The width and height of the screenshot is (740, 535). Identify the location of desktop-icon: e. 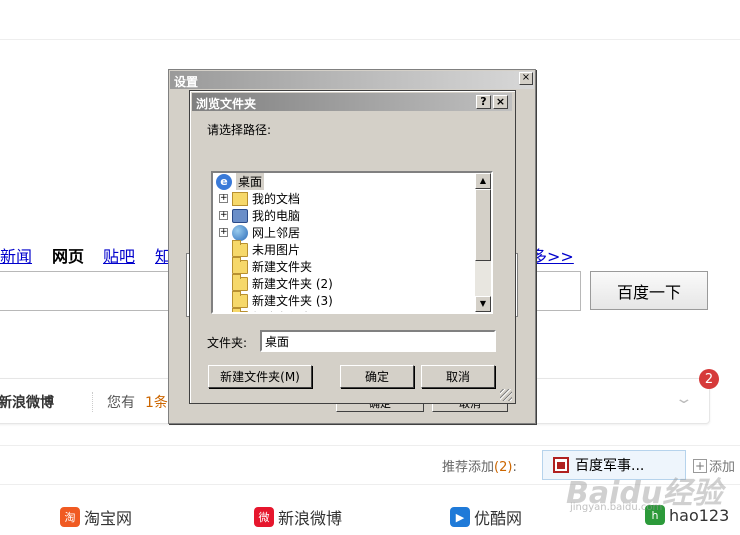
(224, 181).